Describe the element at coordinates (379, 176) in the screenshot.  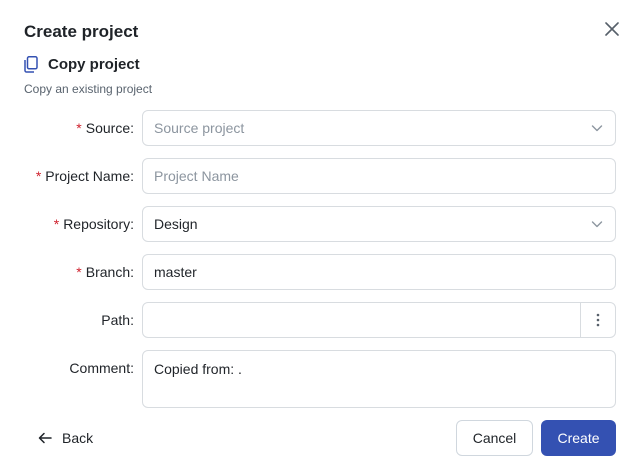
I see `project-name-input: Project Name` at that location.